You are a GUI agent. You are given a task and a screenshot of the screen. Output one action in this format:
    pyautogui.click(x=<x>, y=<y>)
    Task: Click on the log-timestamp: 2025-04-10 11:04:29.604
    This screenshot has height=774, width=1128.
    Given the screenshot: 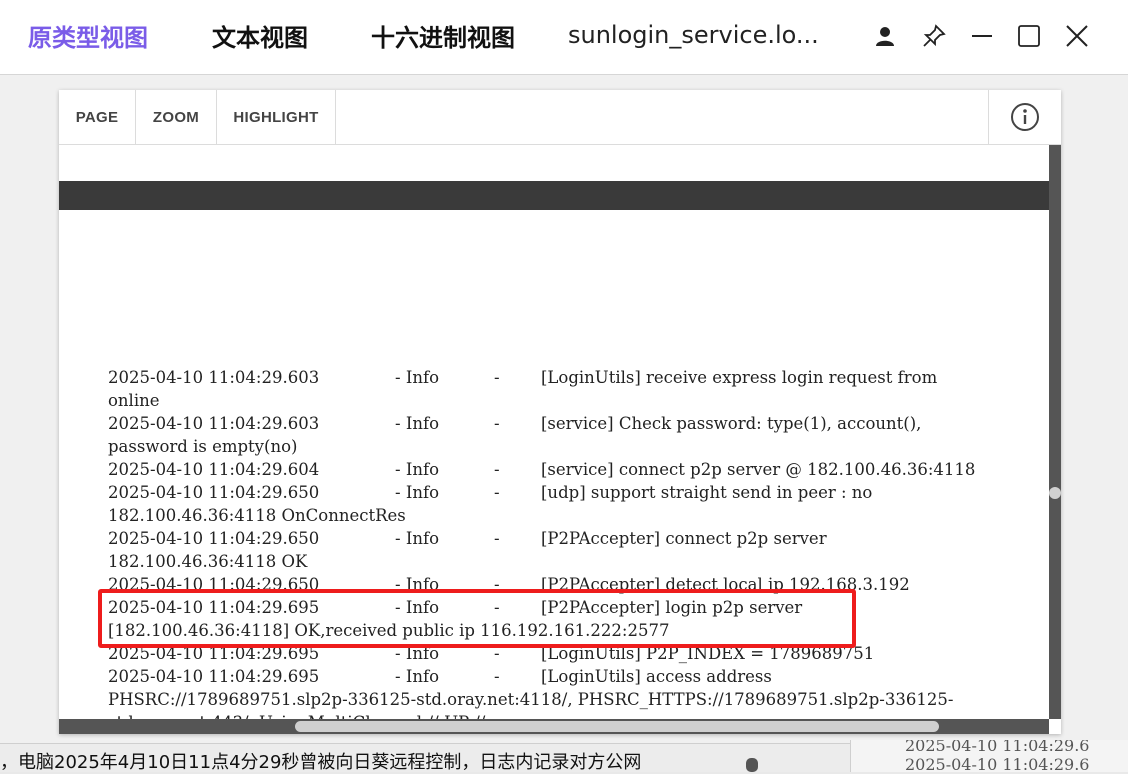 What is the action you would take?
    pyautogui.click(x=214, y=469)
    